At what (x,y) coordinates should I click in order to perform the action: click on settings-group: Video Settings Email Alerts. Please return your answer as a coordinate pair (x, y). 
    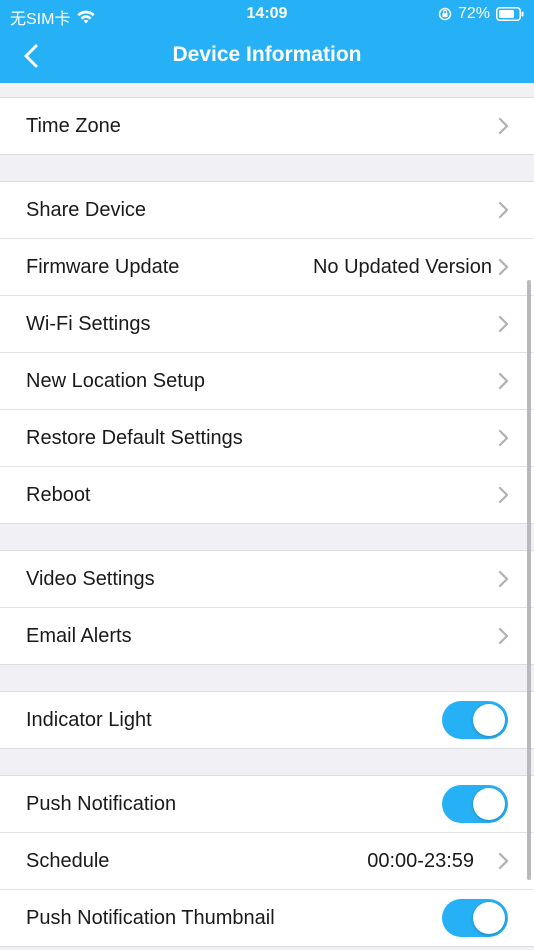
    Looking at the image, I should click on (267, 607).